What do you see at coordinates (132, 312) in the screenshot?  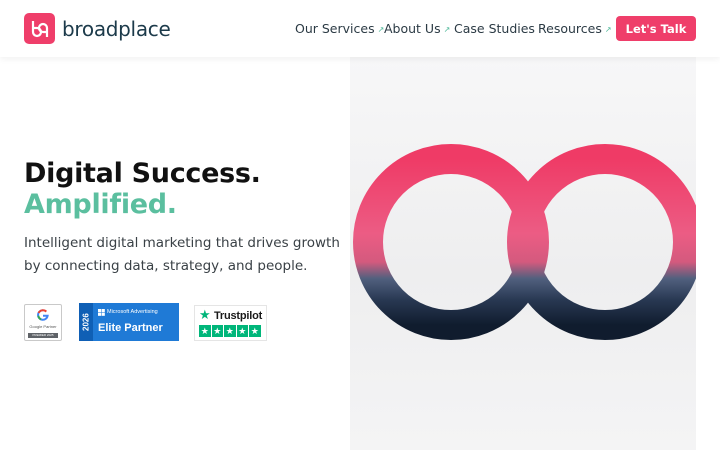 I see `microsoft-advertising-label: Microsoft Advertising` at bounding box center [132, 312].